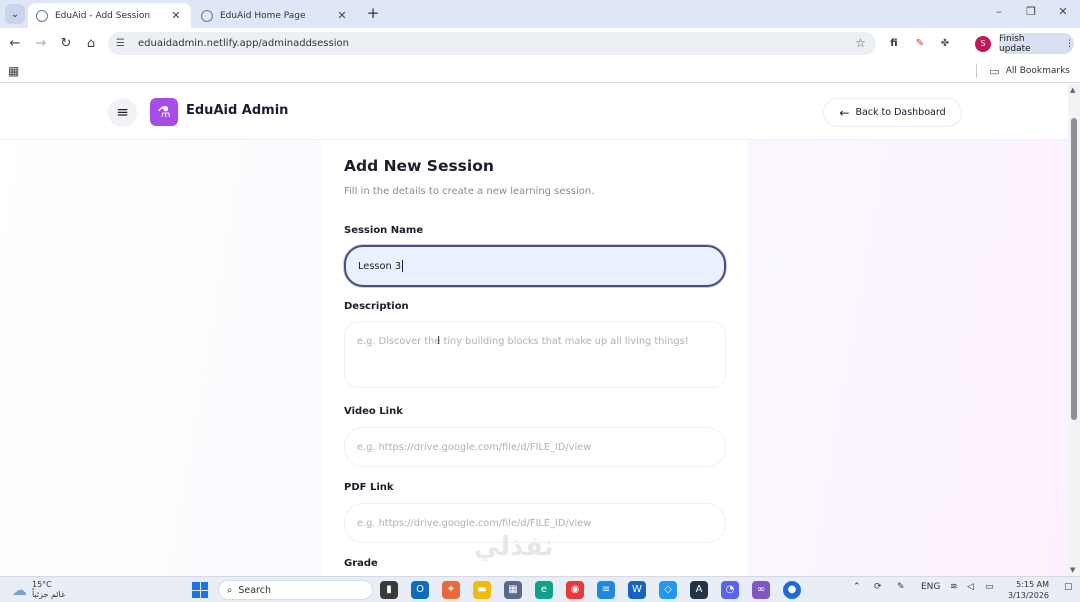  What do you see at coordinates (361, 563) in the screenshot?
I see `grade-label: Grade` at bounding box center [361, 563].